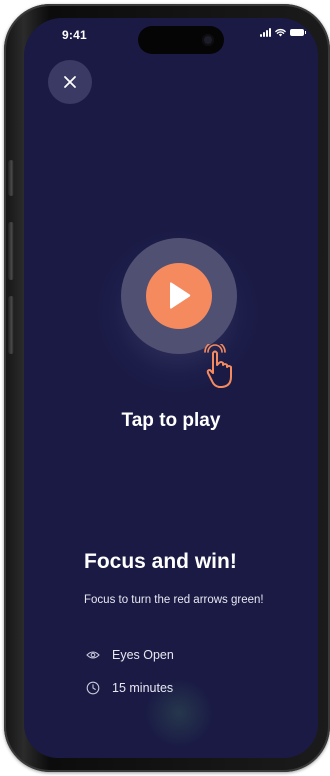 The height and width of the screenshot is (776, 330). I want to click on wifi-icon, so click(280, 33).